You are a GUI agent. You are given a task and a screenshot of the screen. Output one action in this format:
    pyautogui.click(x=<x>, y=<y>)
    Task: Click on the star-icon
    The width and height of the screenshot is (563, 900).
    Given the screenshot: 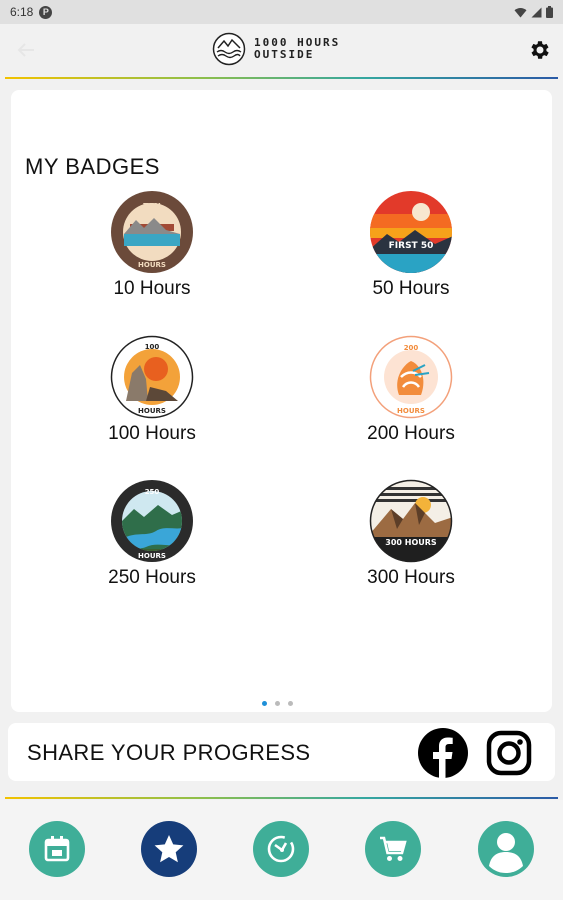 What is the action you would take?
    pyautogui.click(x=169, y=849)
    